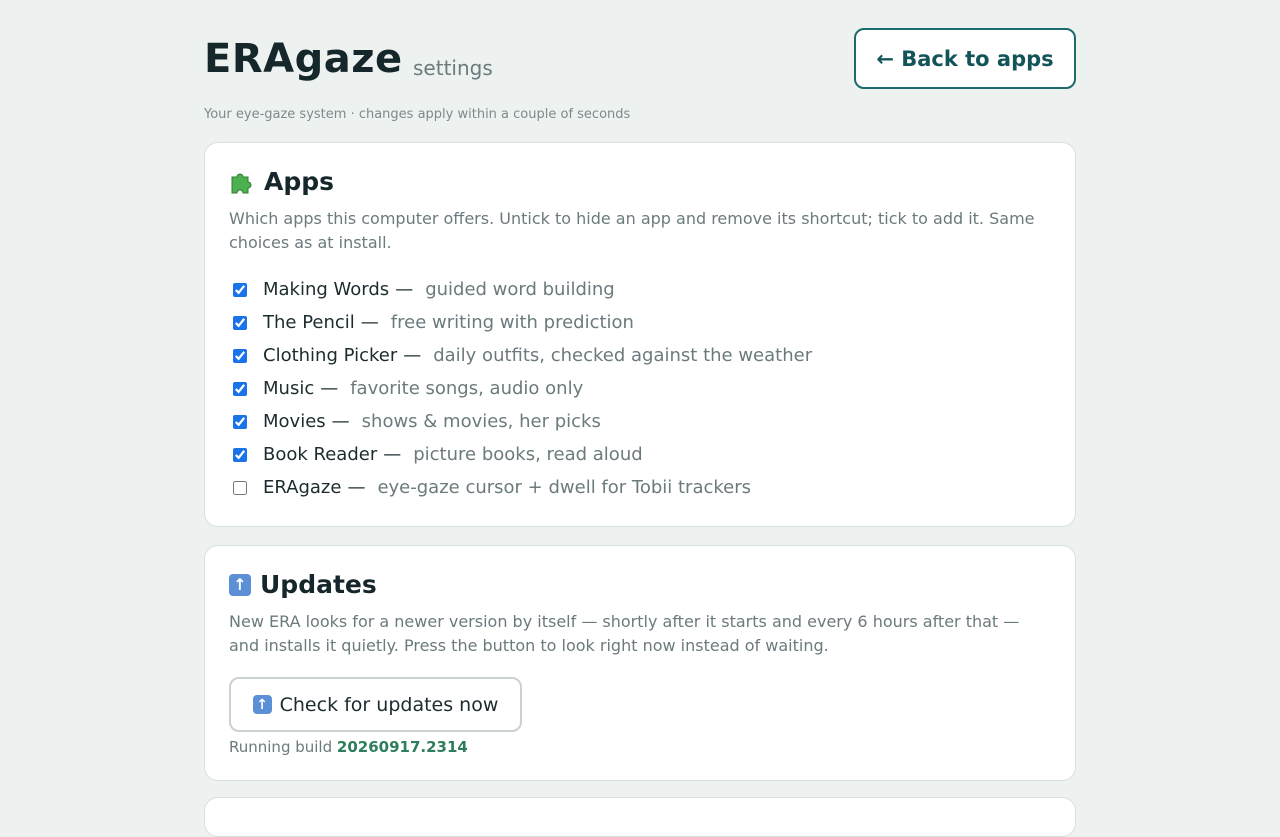 The width and height of the screenshot is (1280, 837). I want to click on app-checkbox-the-pencil, so click(240, 322).